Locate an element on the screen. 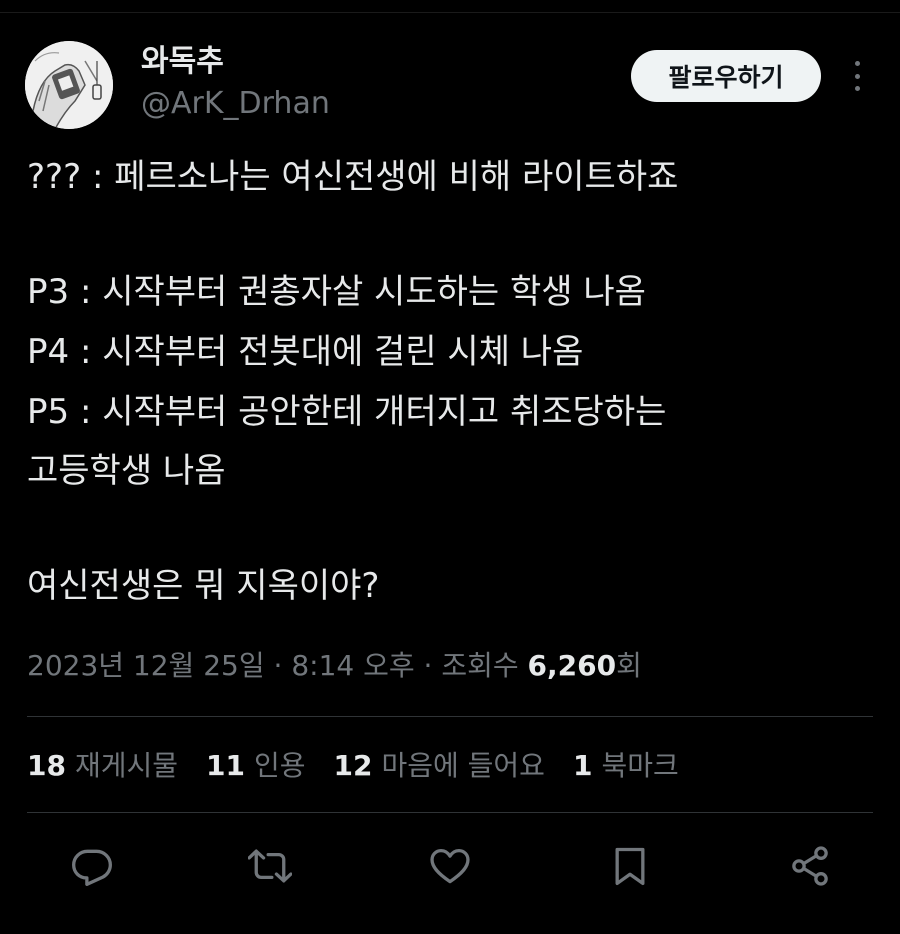 The height and width of the screenshot is (934, 900). like-button is located at coordinates (450, 866).